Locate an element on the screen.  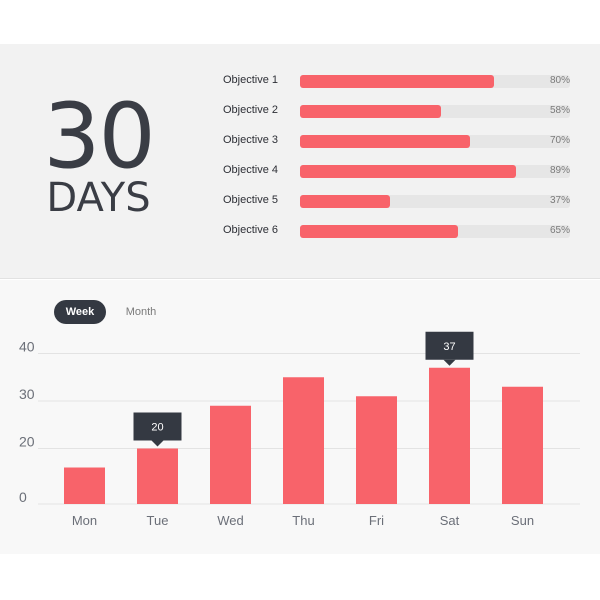
objective-percent: 37% is located at coordinates (559, 200).